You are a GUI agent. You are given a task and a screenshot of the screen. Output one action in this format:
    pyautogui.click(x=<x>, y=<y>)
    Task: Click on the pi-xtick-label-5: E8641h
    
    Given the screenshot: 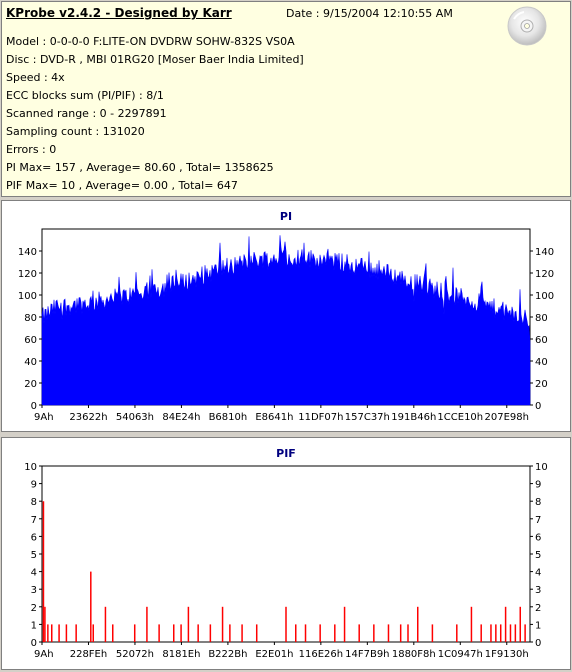 What is the action you would take?
    pyautogui.click(x=274, y=417)
    